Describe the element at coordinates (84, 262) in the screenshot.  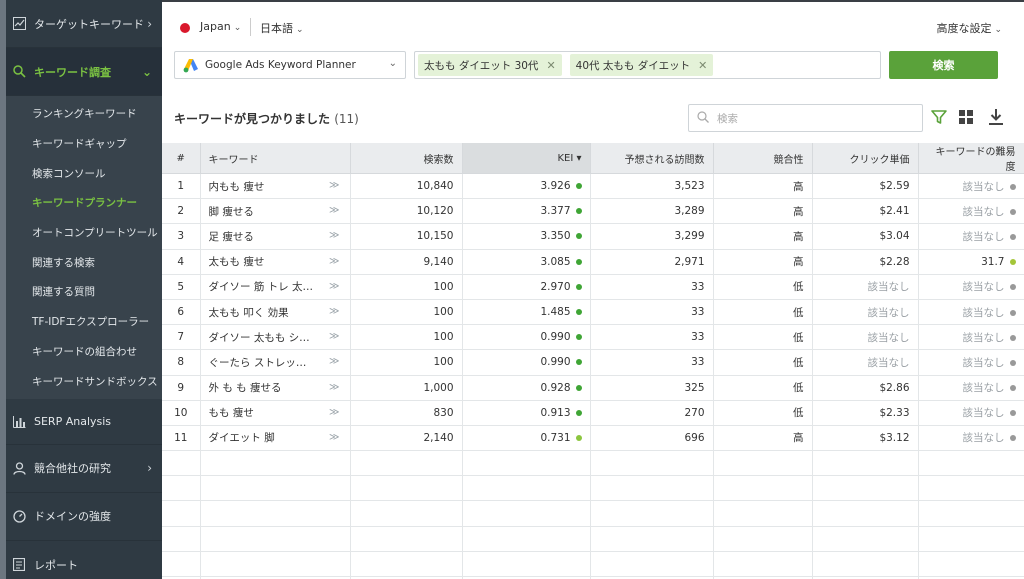
I see `sidebar-subitem-related-searches: 関連する検索` at that location.